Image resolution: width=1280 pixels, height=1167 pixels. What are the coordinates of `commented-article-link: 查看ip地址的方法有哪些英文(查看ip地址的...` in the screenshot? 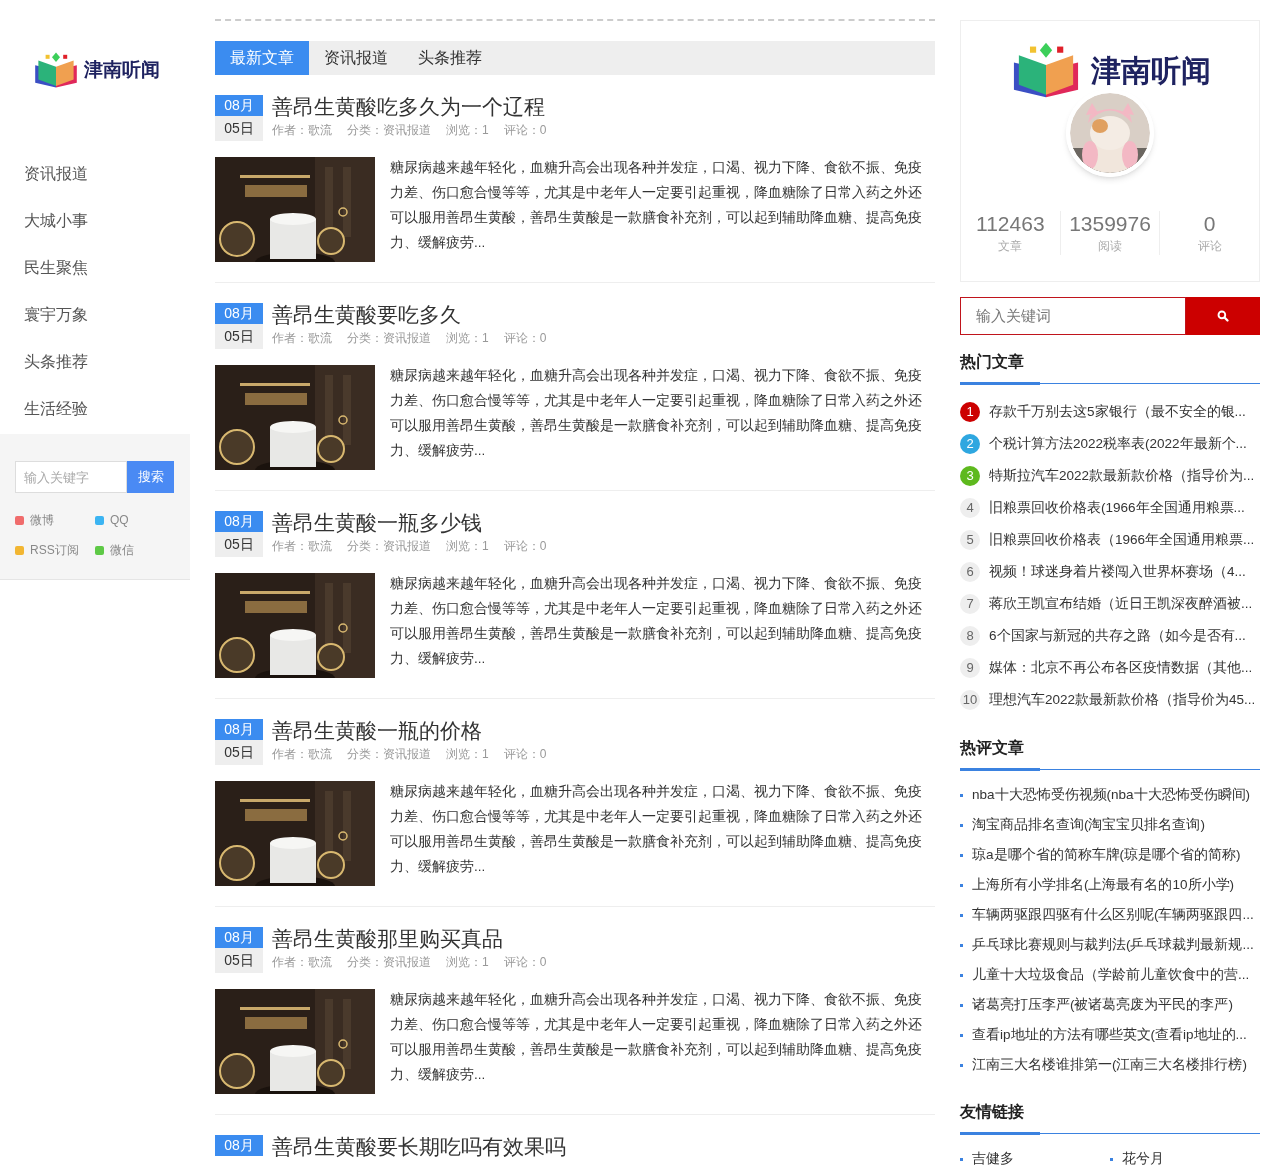 It's located at (1109, 1035).